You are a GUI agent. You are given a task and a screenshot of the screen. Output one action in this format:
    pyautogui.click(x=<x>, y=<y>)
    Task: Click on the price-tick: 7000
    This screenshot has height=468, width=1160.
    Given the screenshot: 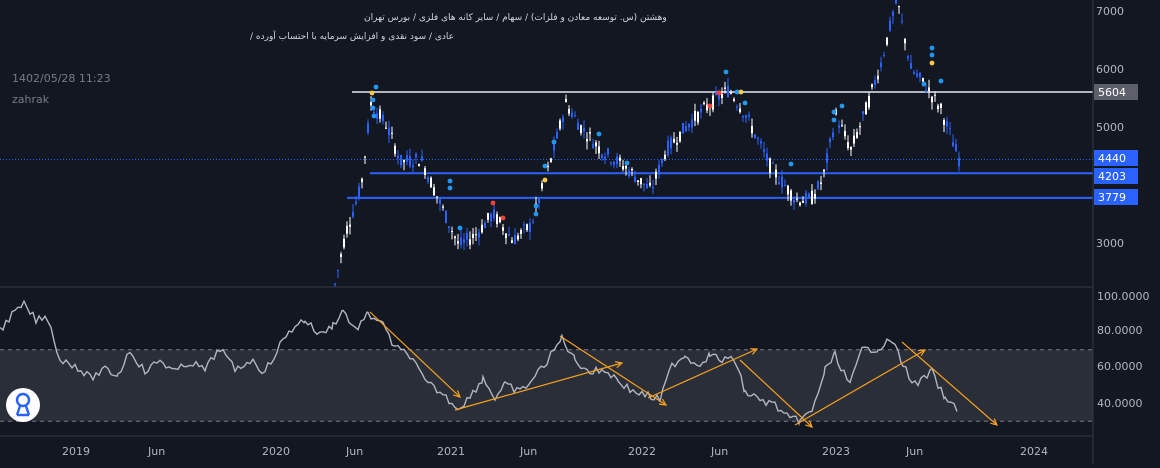 What is the action you would take?
    pyautogui.click(x=1110, y=11)
    